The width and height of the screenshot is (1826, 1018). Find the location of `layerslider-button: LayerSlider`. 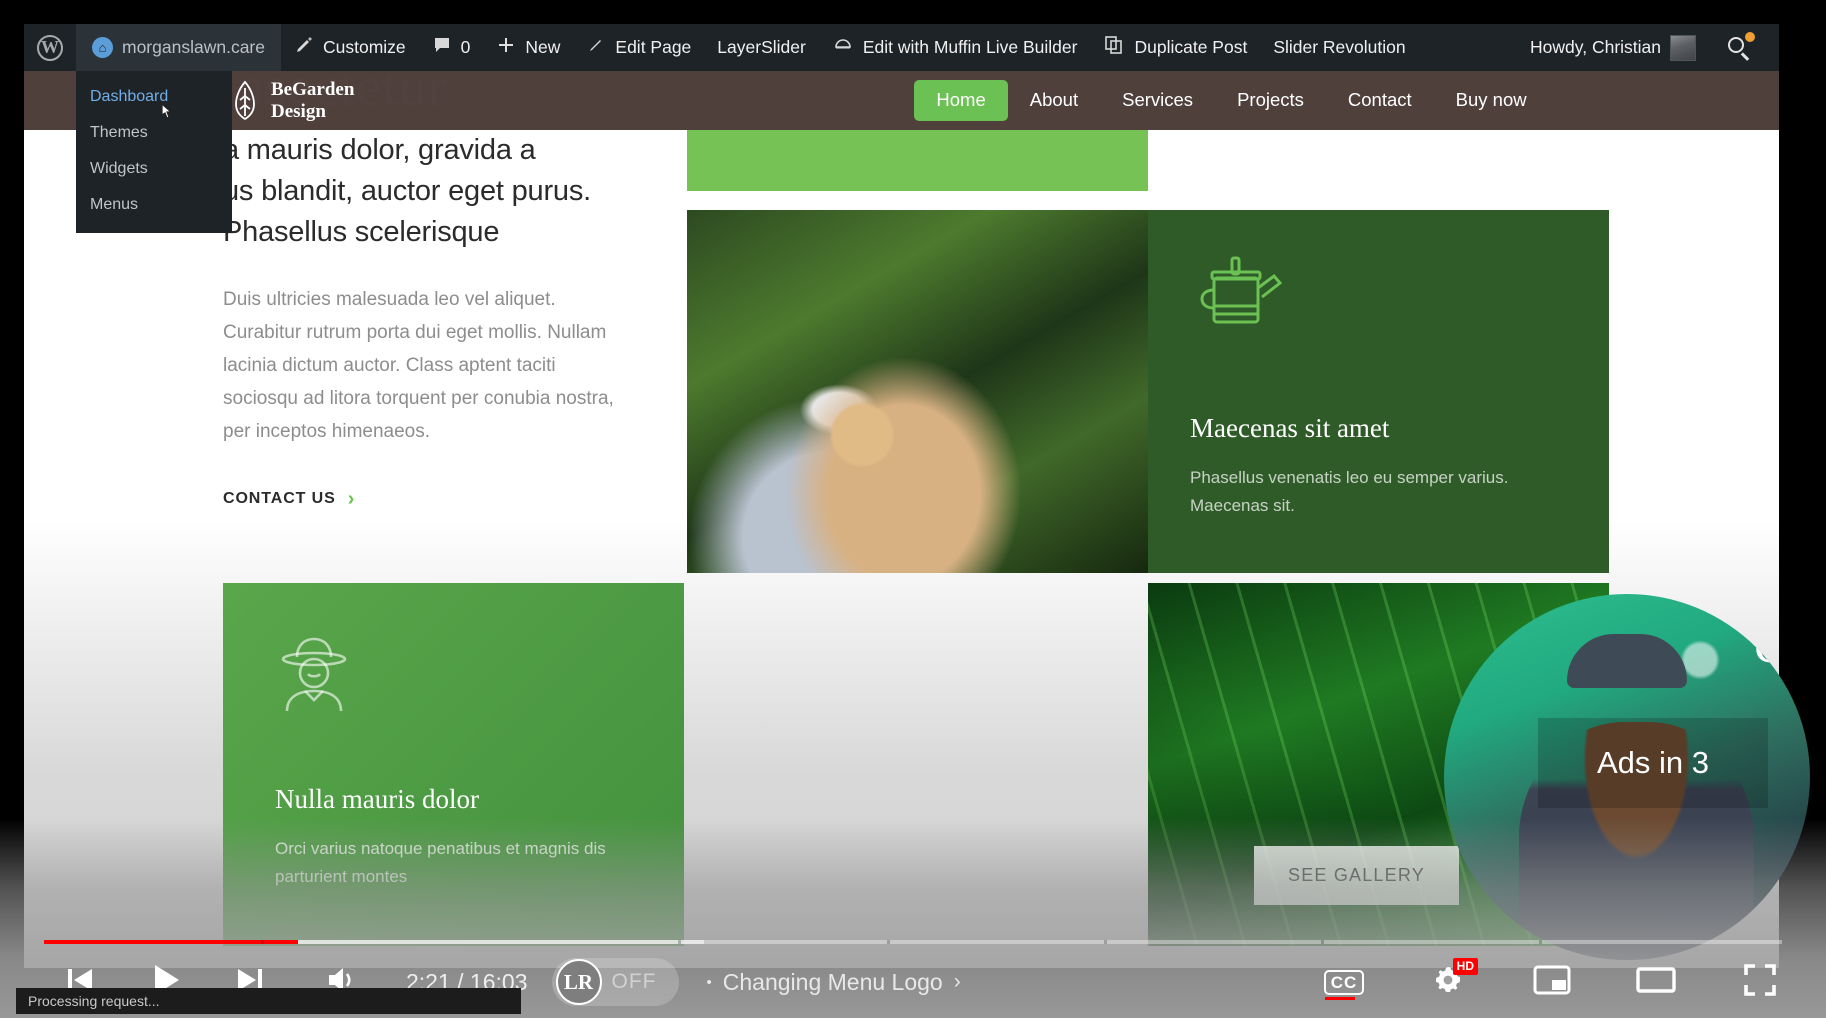

layerslider-button: LayerSlider is located at coordinates (761, 47).